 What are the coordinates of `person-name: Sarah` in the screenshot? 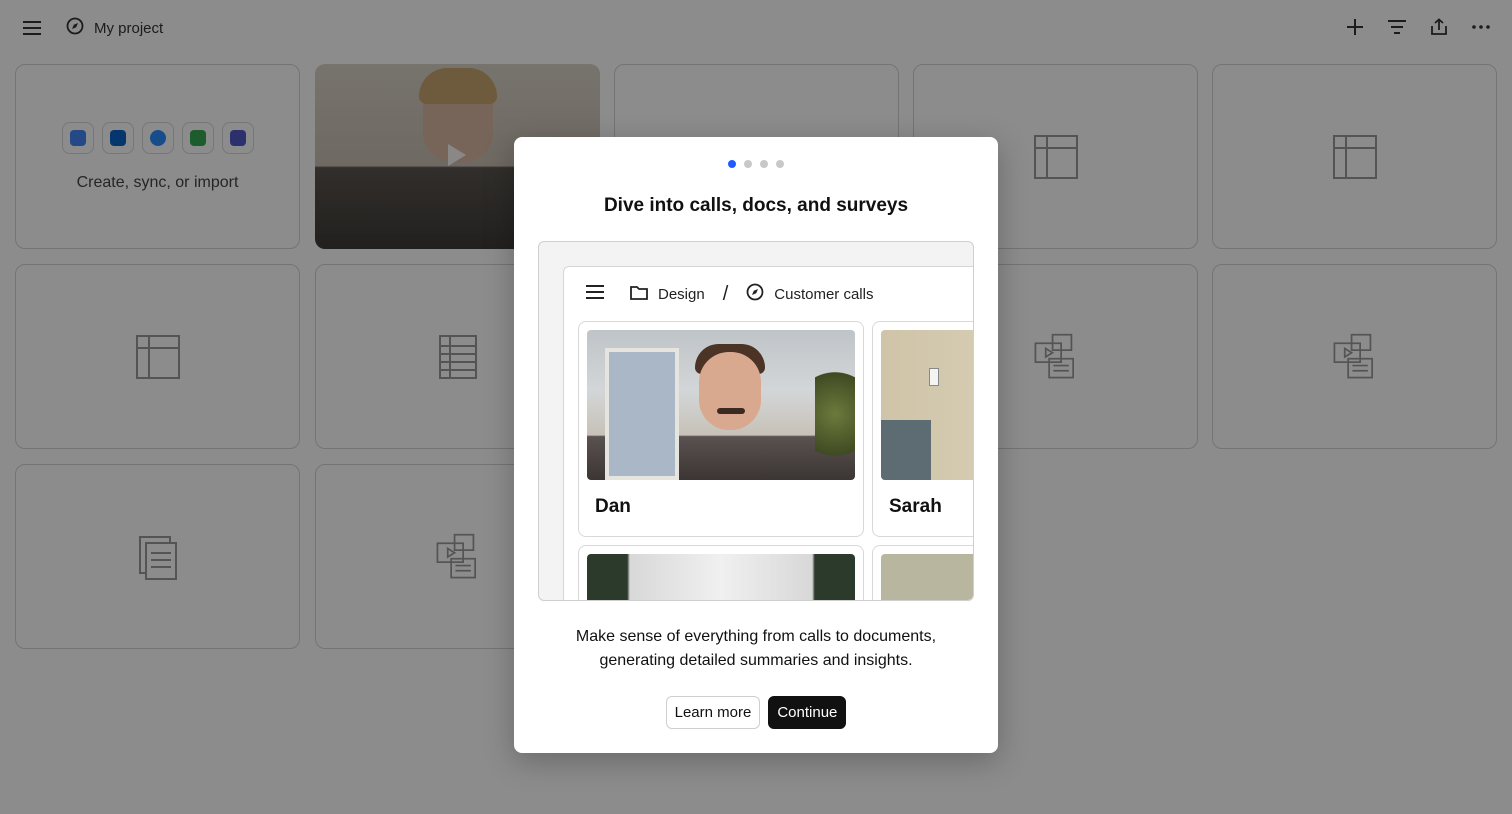 It's located at (915, 506).